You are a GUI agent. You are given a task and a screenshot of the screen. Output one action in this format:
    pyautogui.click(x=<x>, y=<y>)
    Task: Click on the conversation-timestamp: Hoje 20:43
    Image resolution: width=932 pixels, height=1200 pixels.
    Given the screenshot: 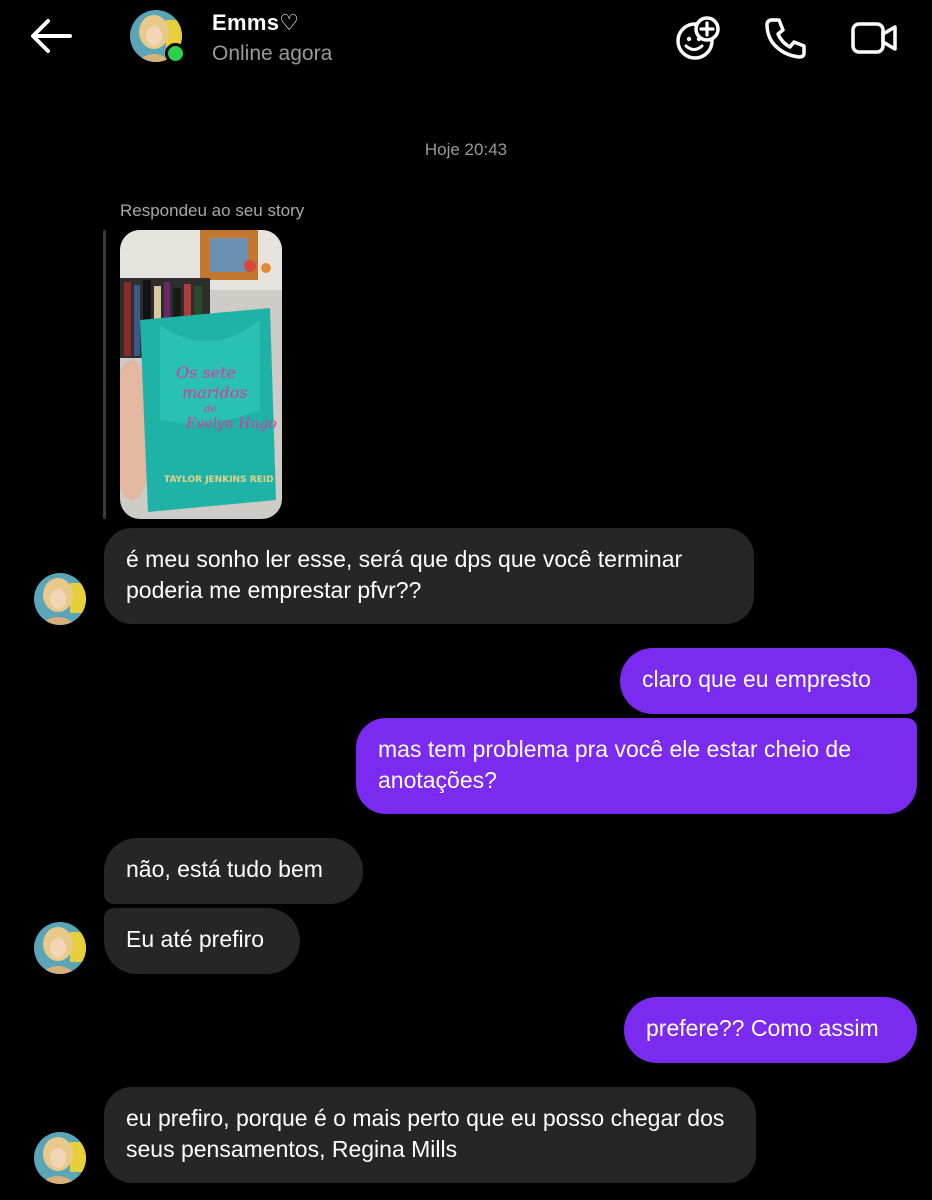 What is the action you would take?
    pyautogui.click(x=466, y=149)
    